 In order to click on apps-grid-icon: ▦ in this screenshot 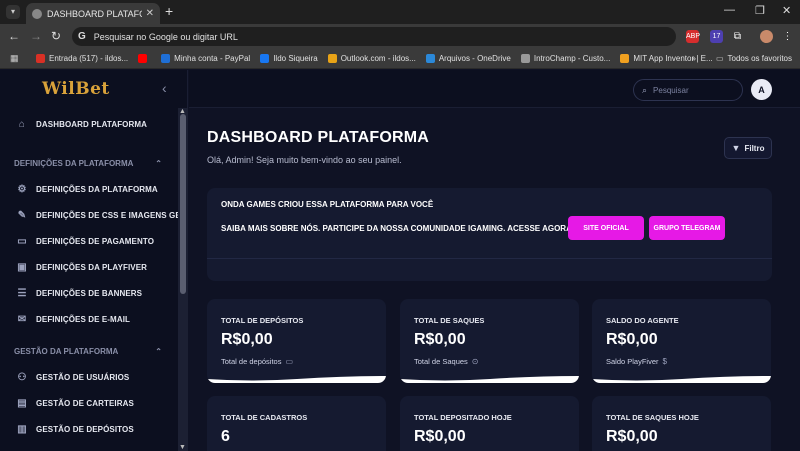, I will do `click(16, 58)`.